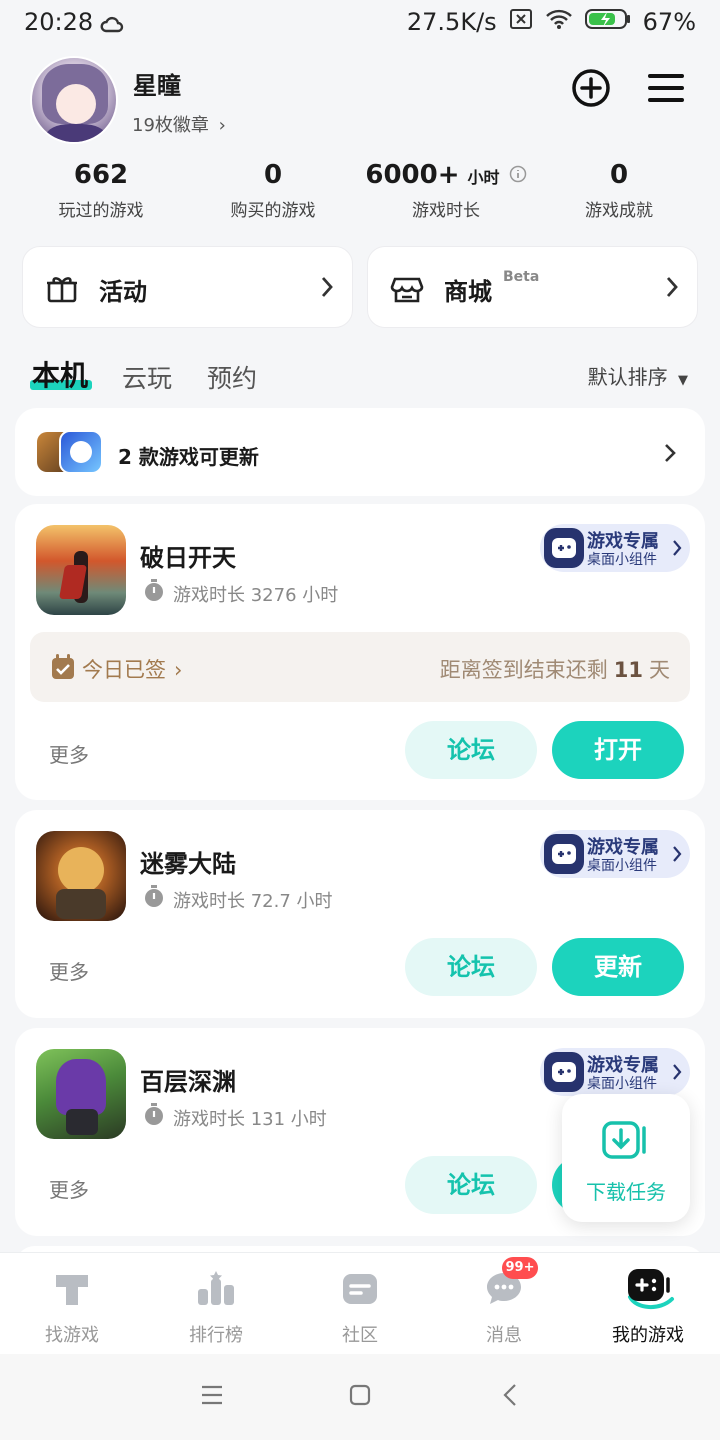 The width and height of the screenshot is (720, 1440). Describe the element at coordinates (360, 1291) in the screenshot. I see `community-icon` at that location.